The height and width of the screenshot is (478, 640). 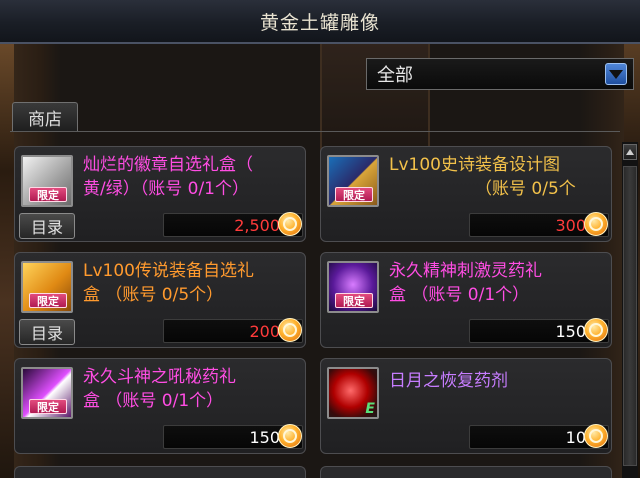 I want to click on sun-moon-potion-icon: E, so click(x=353, y=393).